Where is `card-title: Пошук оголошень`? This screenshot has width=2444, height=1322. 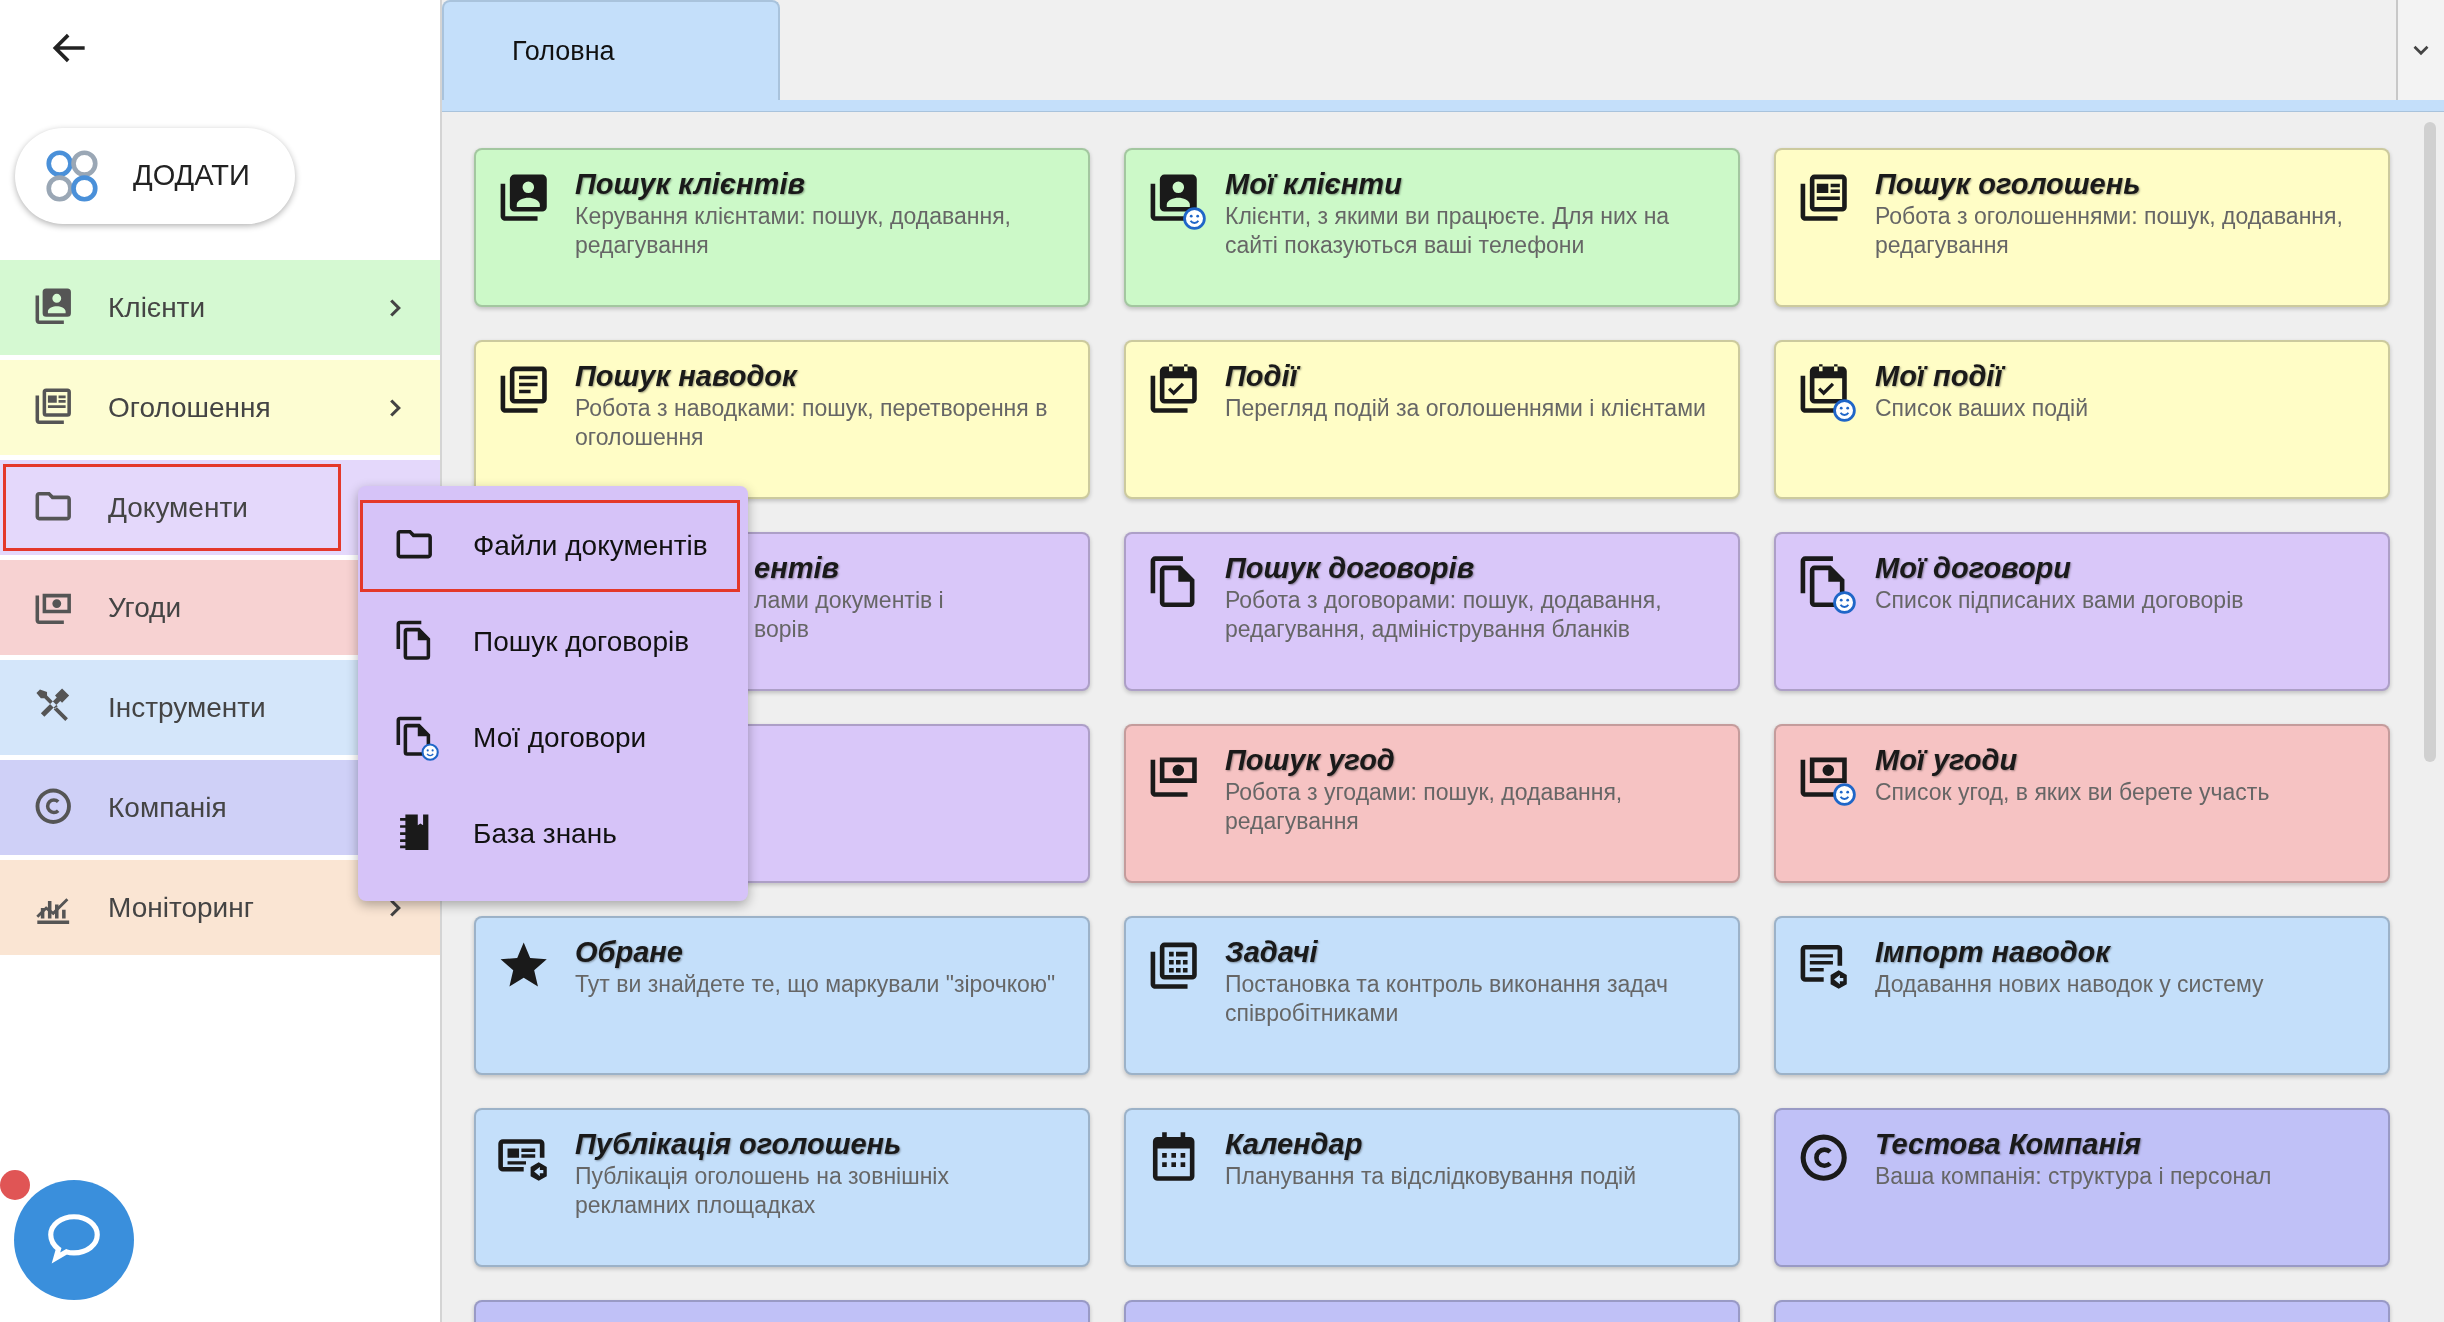 card-title: Пошук оголошень is located at coordinates (2008, 184).